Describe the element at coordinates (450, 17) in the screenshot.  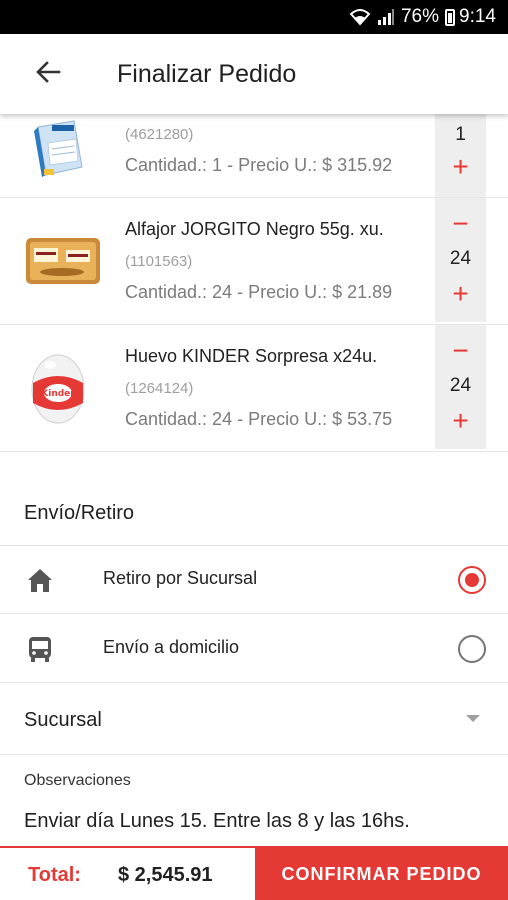
I see `battery-icon` at that location.